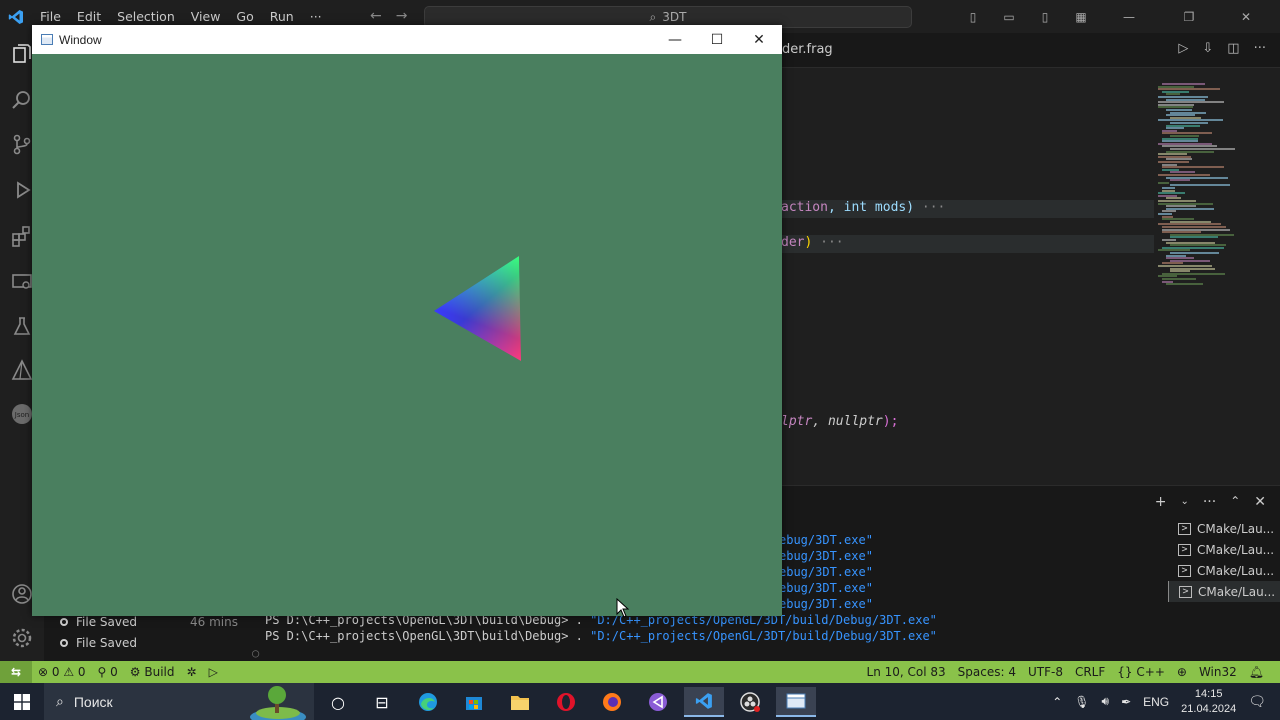 This screenshot has width=1280, height=720. I want to click on mouse-cursor-icon, so click(623, 608).